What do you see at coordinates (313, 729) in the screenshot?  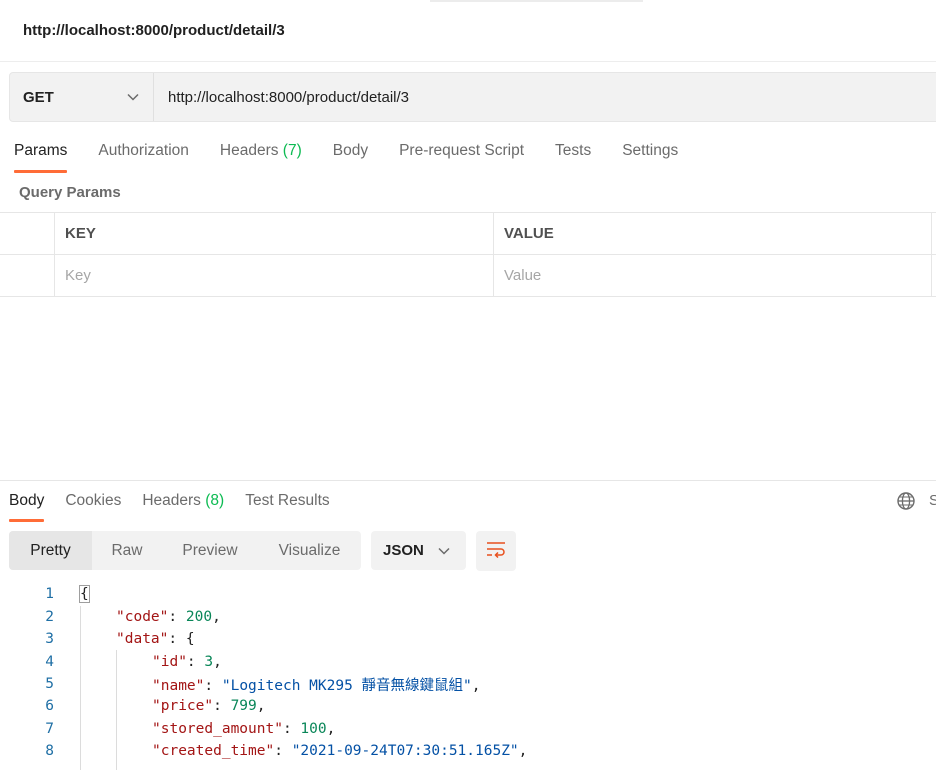 I see `json-number: 100` at bounding box center [313, 729].